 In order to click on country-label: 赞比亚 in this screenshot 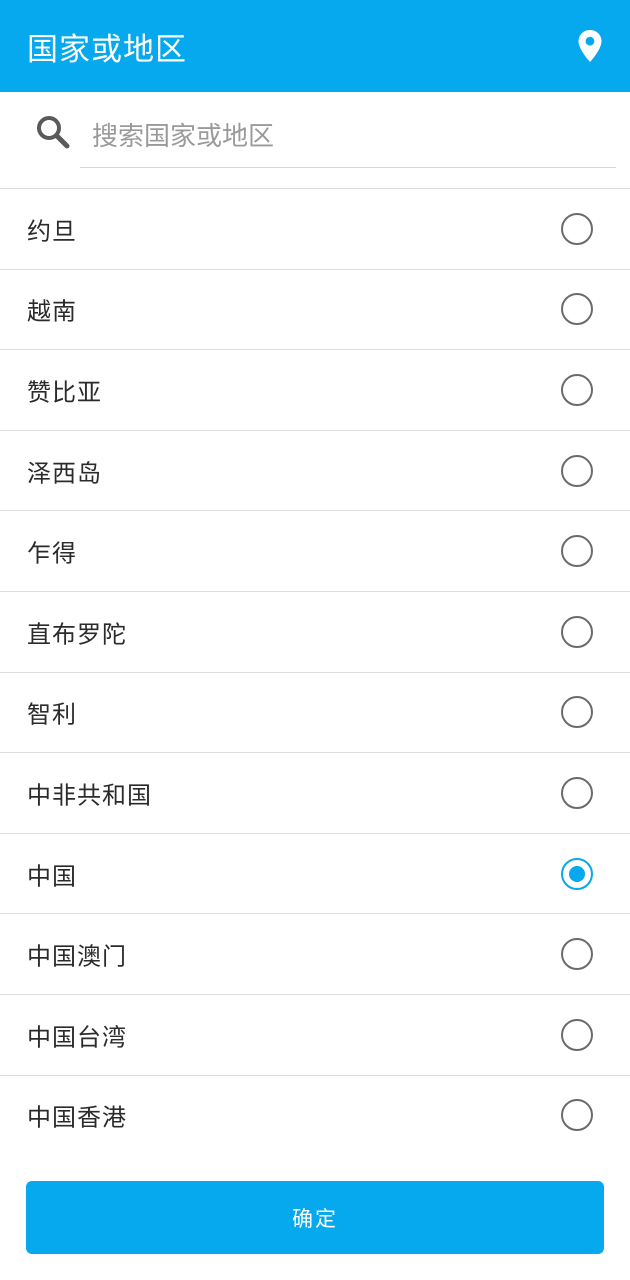, I will do `click(64, 392)`.